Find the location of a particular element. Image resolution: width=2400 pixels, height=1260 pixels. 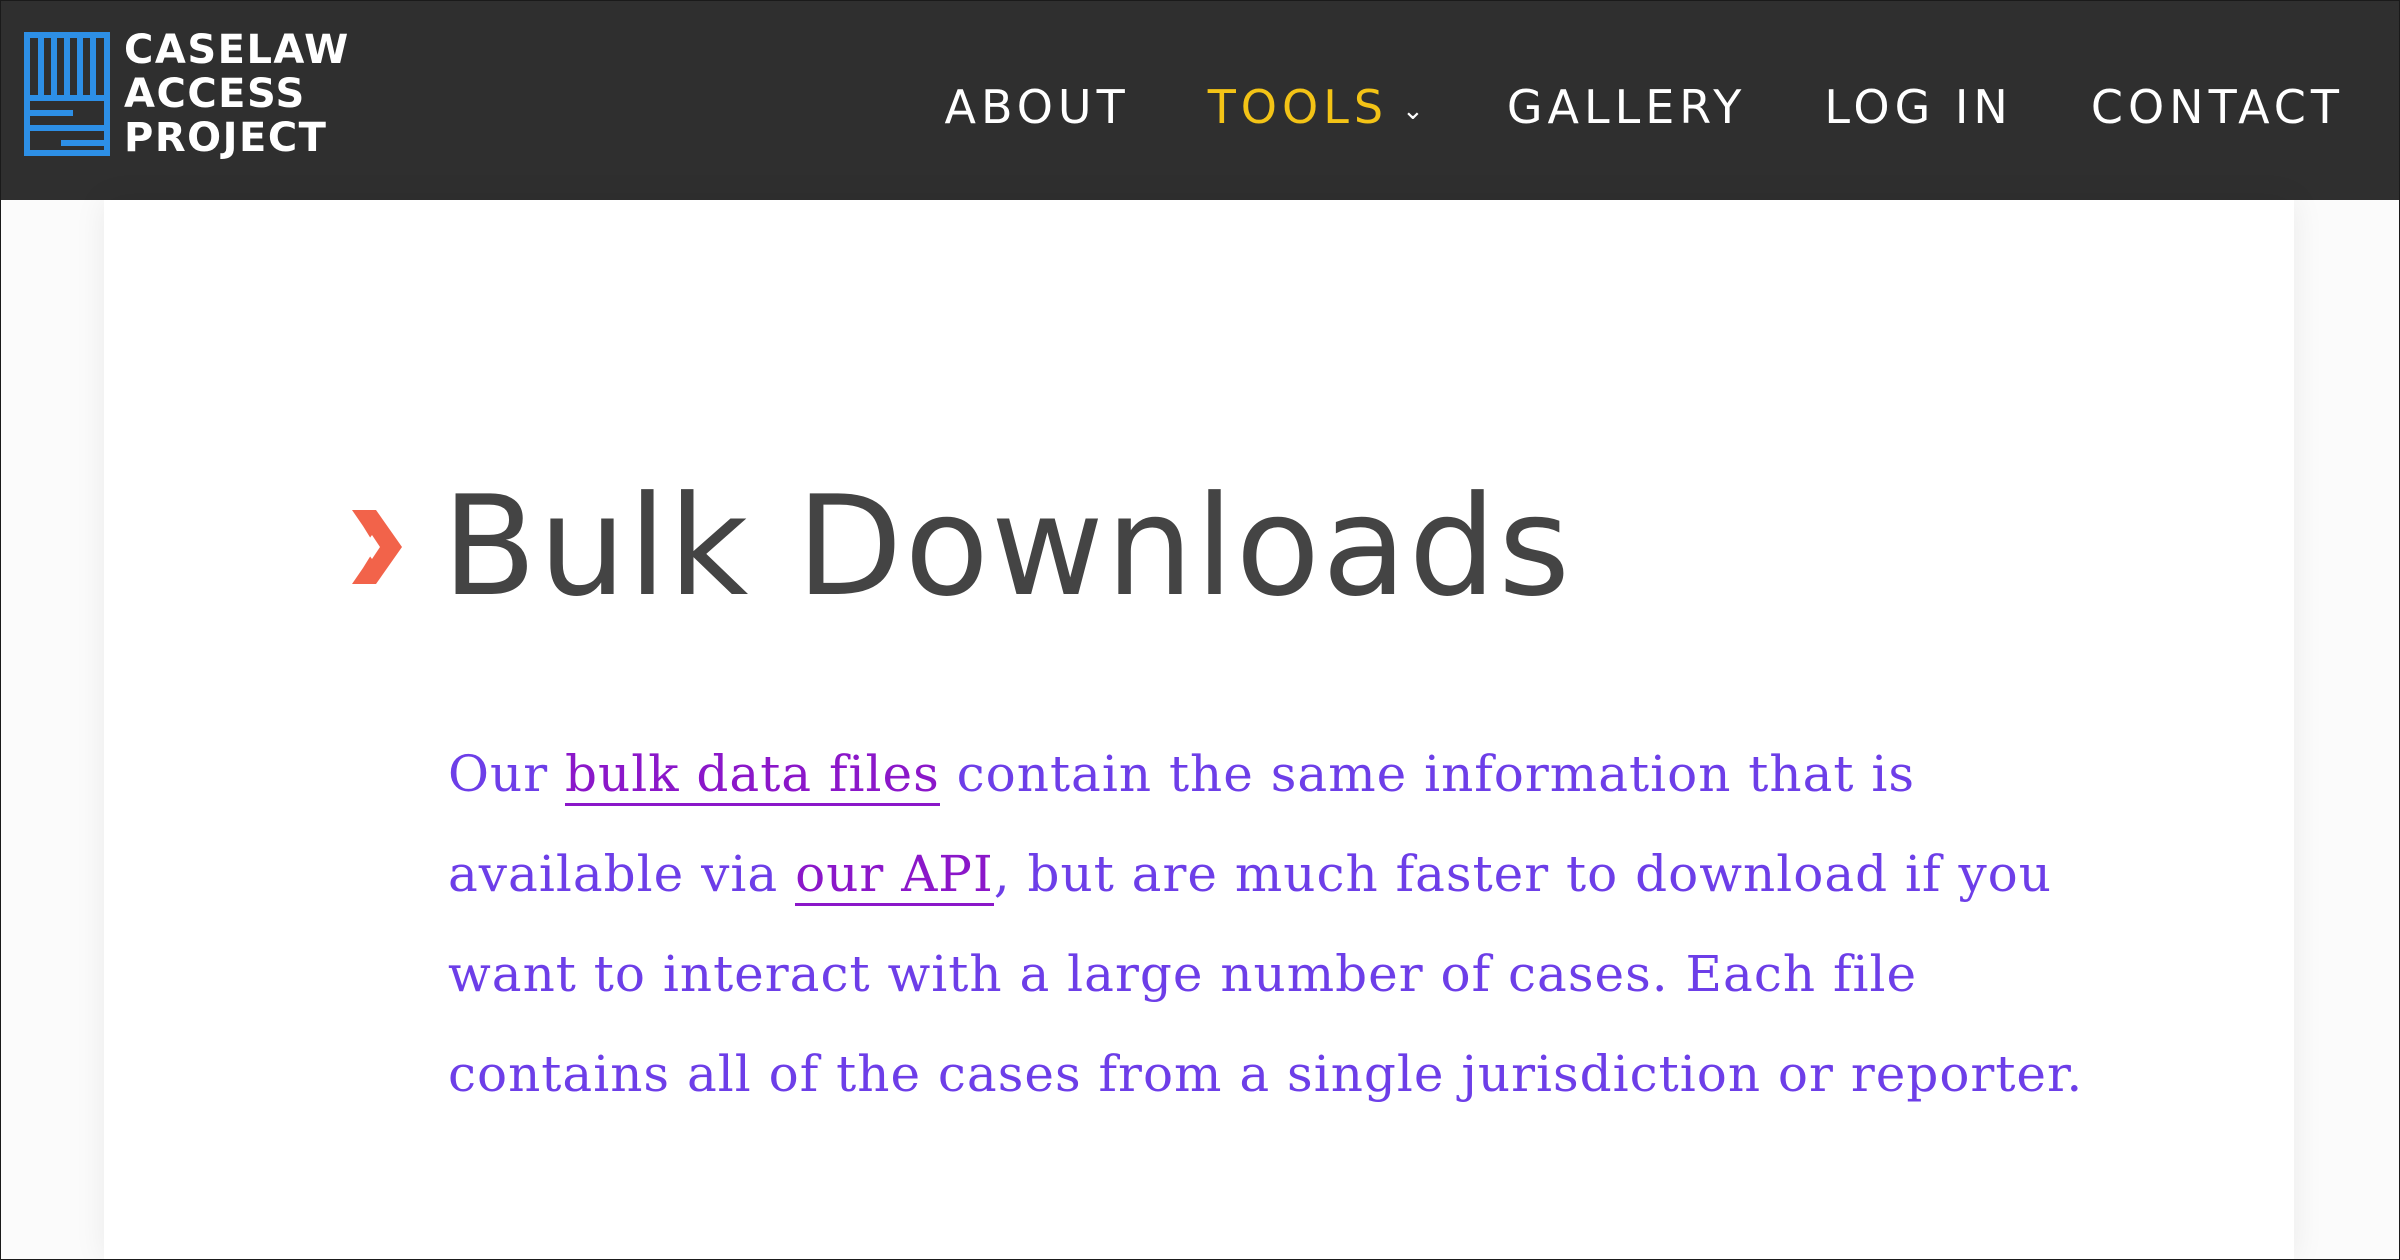

nav-tools-label: TOOLS is located at coordinates (1298, 107).